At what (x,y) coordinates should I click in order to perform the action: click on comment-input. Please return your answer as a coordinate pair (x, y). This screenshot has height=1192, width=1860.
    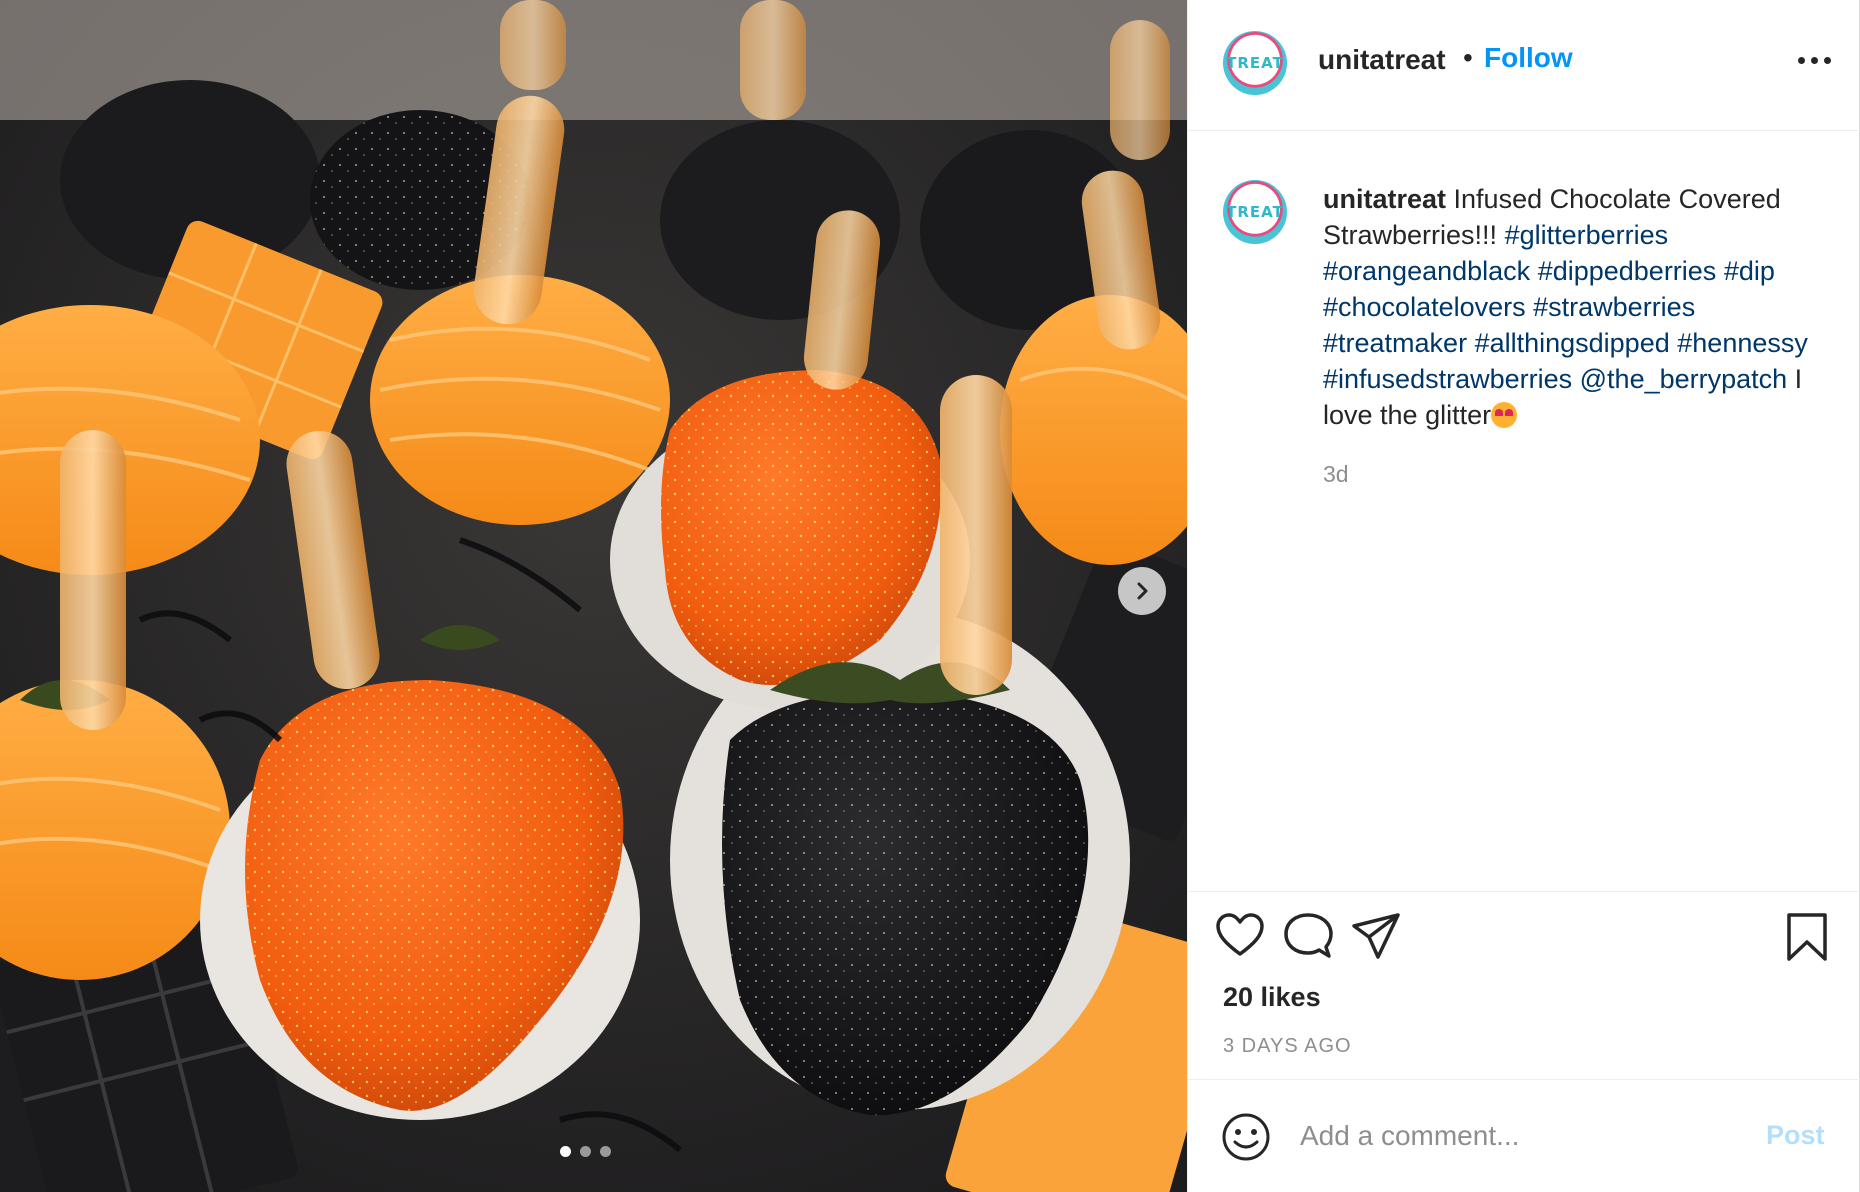
    Looking at the image, I should click on (1520, 1136).